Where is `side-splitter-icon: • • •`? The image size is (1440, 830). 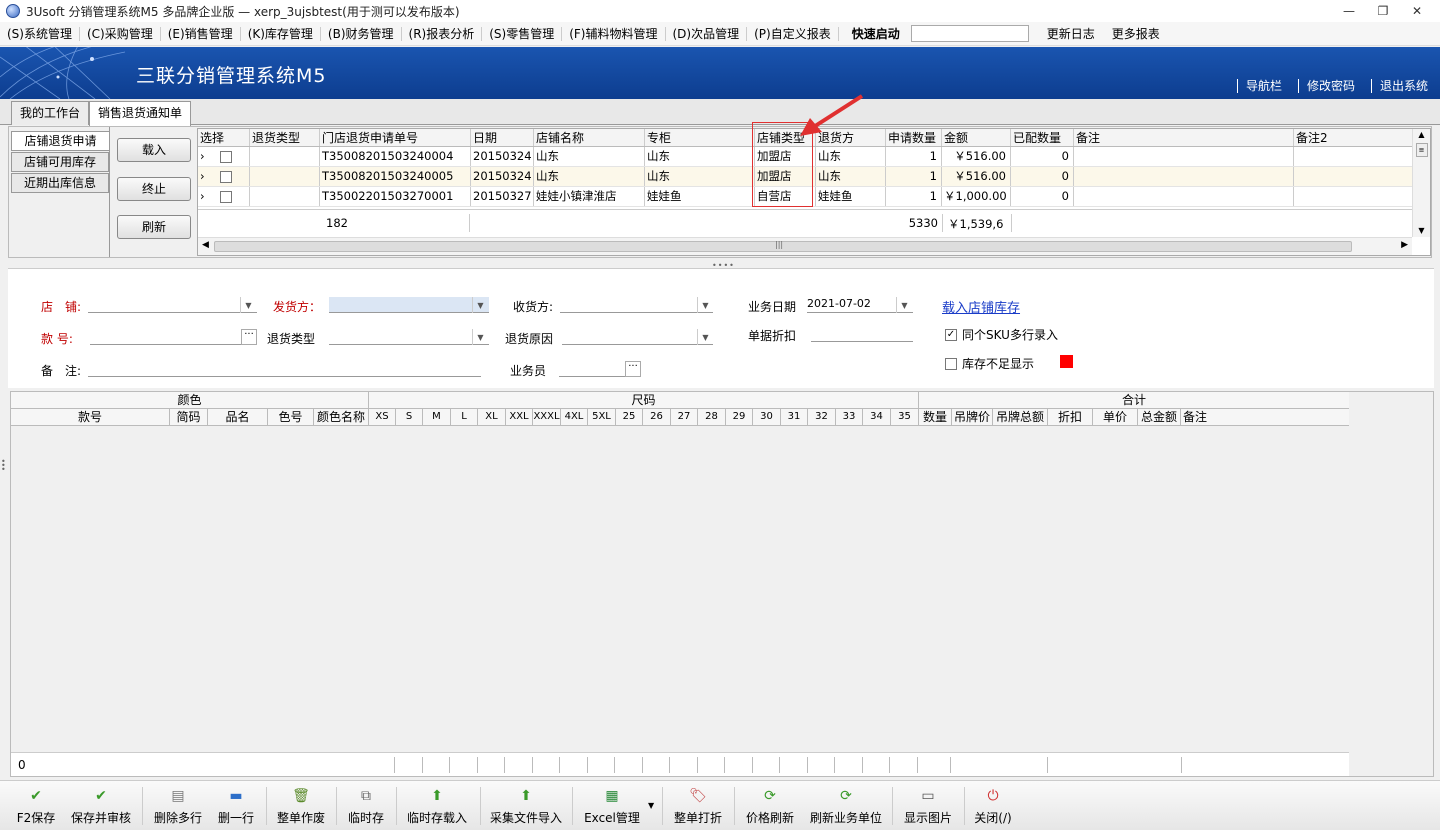 side-splitter-icon: • • • is located at coordinates (3, 466).